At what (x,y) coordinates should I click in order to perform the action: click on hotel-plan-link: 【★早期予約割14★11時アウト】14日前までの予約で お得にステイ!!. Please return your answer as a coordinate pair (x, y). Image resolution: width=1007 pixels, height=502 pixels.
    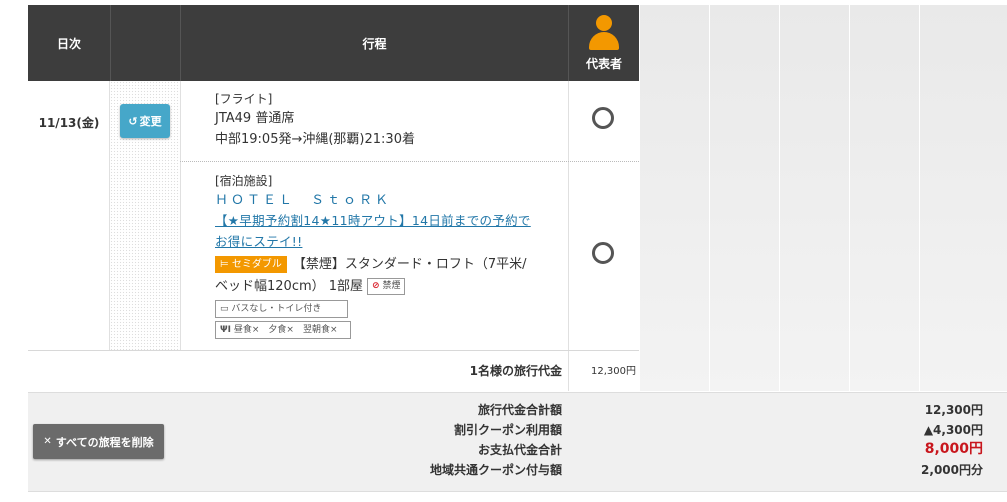
    Looking at the image, I should click on (373, 231).